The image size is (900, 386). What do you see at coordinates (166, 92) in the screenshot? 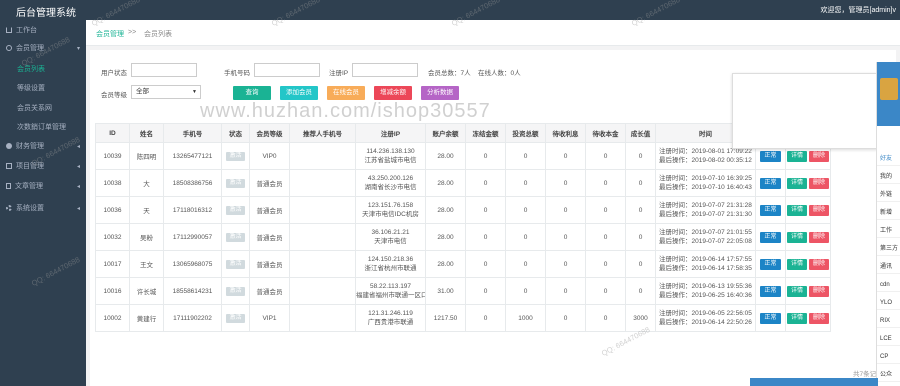
I see `level-filter-select: 全部 ▼` at bounding box center [166, 92].